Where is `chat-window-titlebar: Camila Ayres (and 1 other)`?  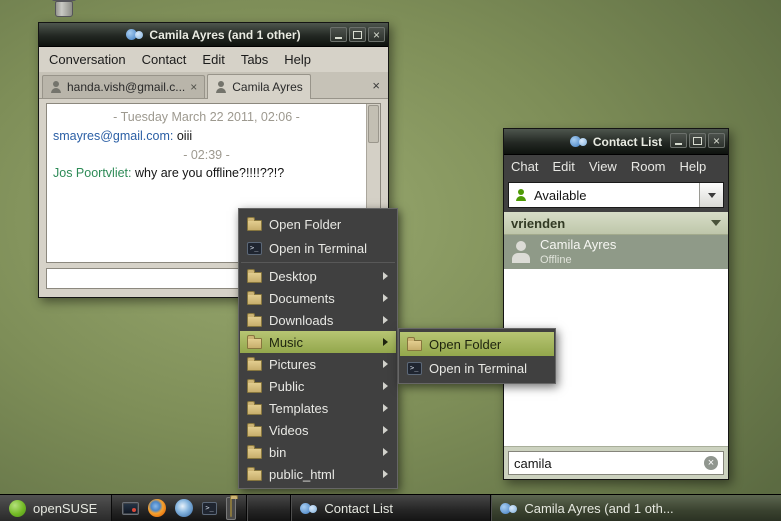
chat-window-titlebar: Camila Ayres (and 1 other) is located at coordinates (213, 35).